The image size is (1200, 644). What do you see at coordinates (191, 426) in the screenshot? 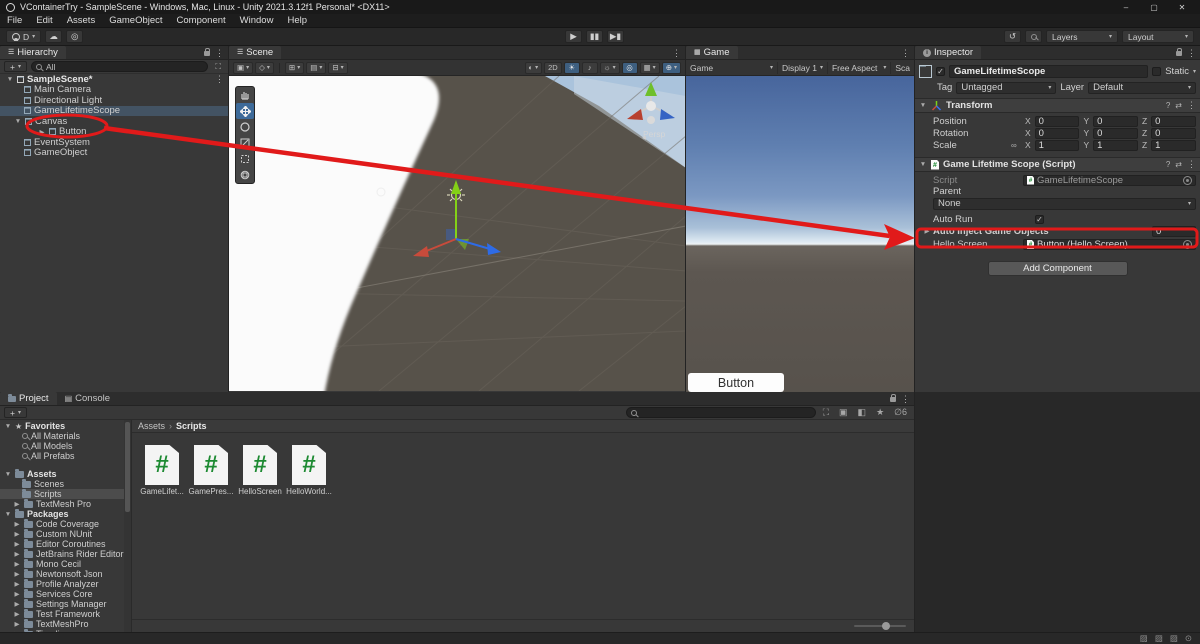
I see `breadcrumb-scripts: Scripts` at bounding box center [191, 426].